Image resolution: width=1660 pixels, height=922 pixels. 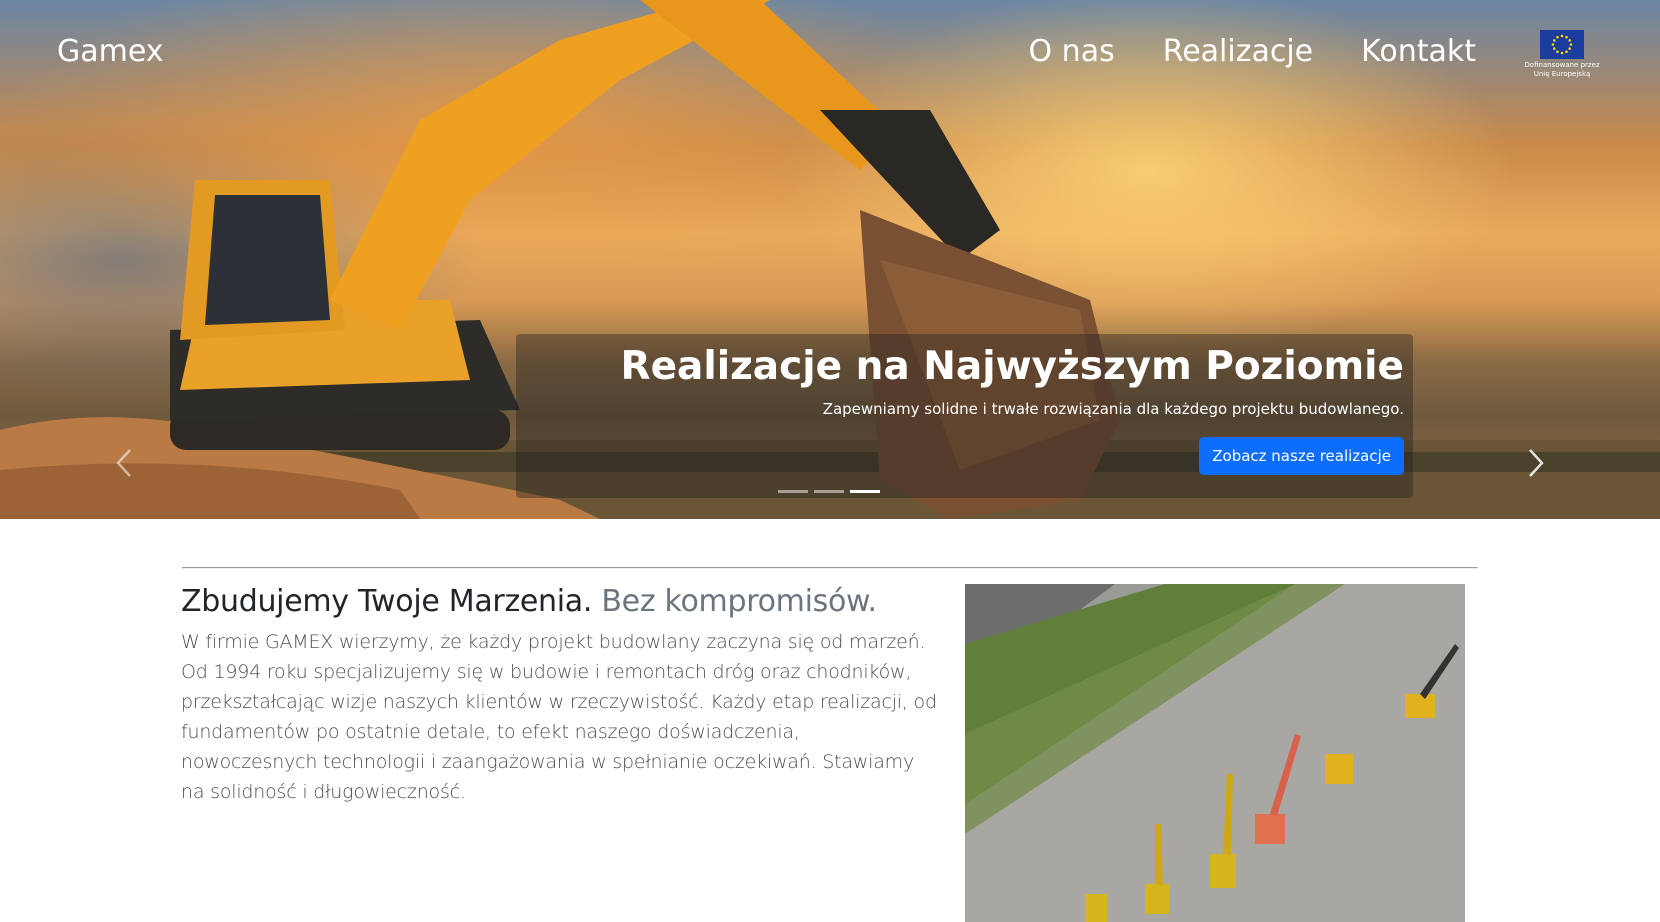 I want to click on aerial-construction-image, so click(x=1215, y=753).